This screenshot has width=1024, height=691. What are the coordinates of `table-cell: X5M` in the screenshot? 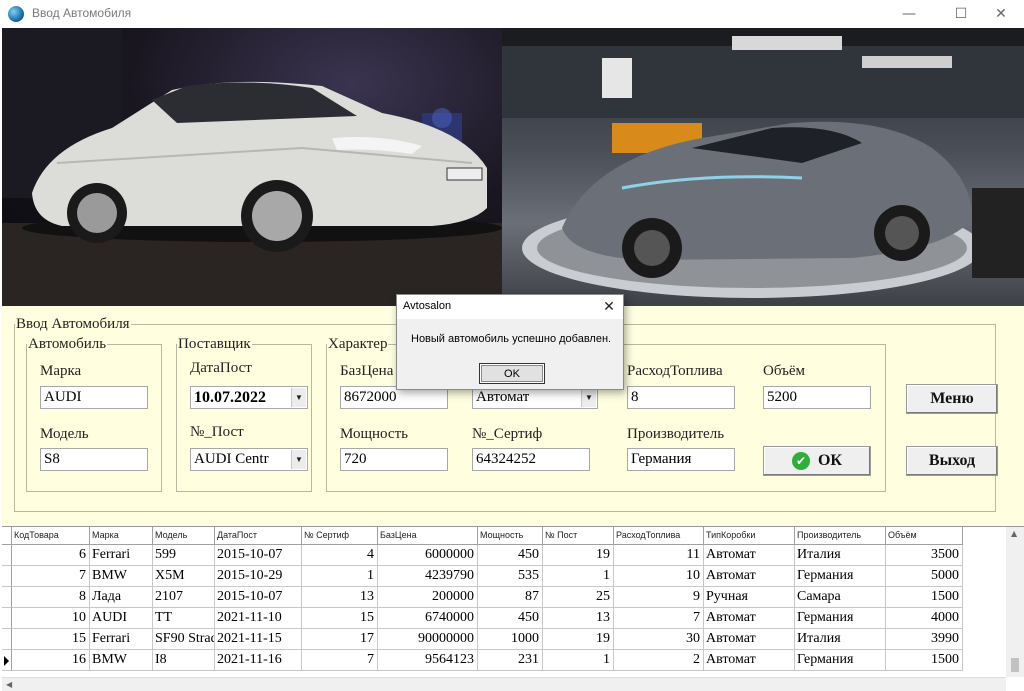 It's located at (184, 576).